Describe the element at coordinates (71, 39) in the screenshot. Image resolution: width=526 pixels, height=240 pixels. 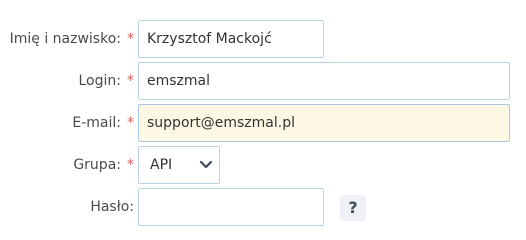
I see `name-label: Imię i nazwisko: *` at that location.